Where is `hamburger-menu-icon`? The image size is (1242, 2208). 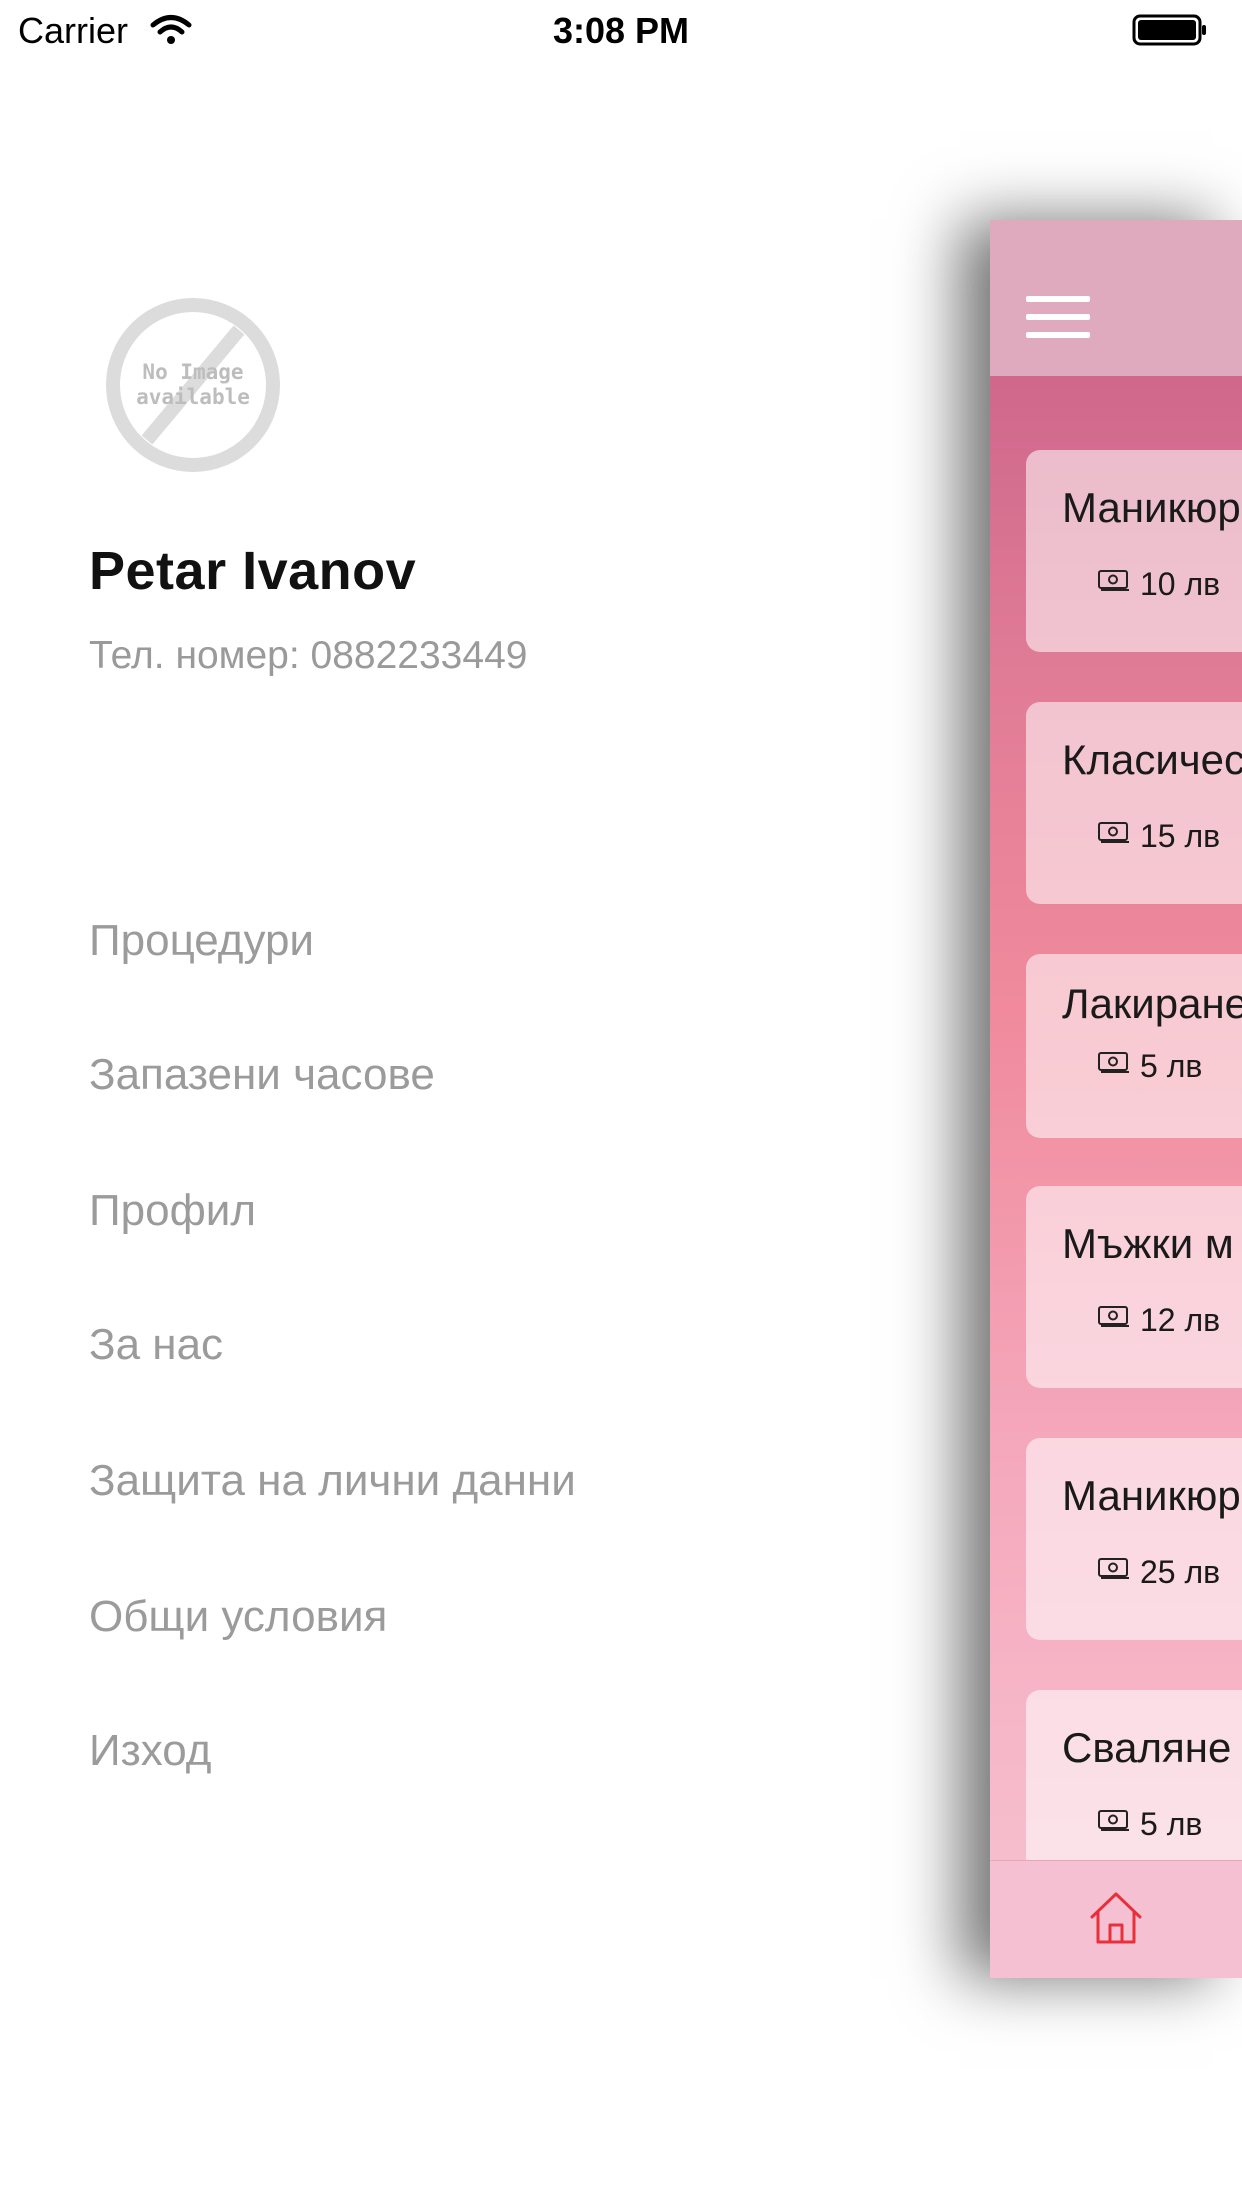
hamburger-menu-icon is located at coordinates (1058, 319).